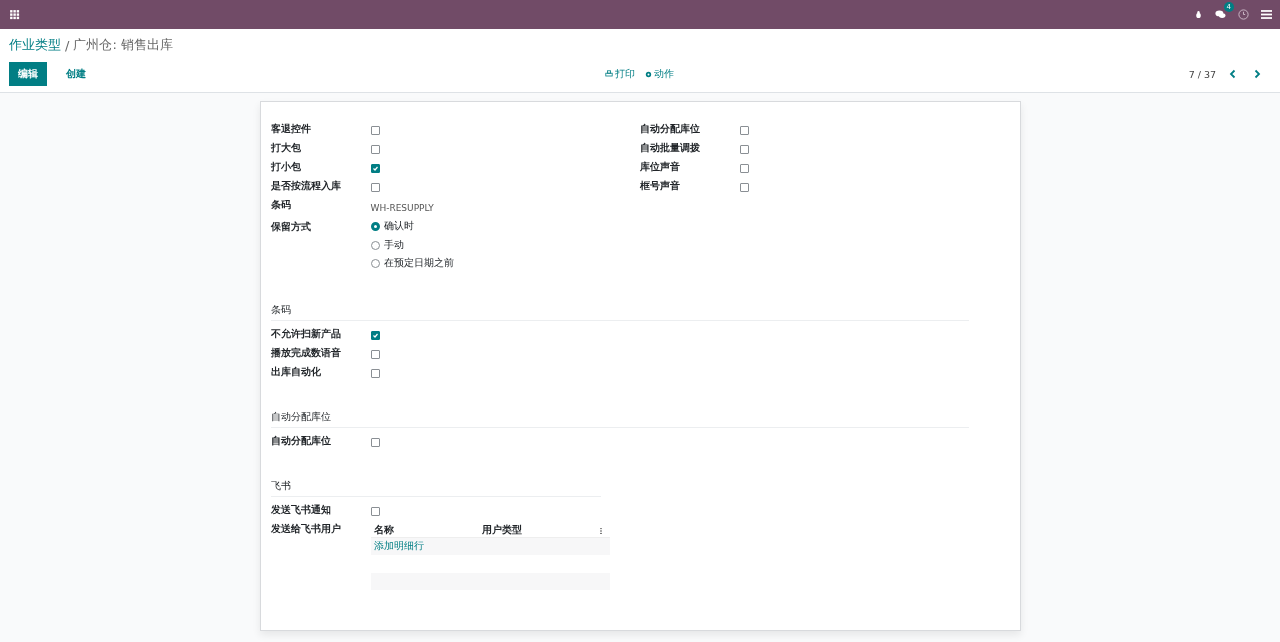  I want to click on field-label: 发送飞书通知, so click(301, 510).